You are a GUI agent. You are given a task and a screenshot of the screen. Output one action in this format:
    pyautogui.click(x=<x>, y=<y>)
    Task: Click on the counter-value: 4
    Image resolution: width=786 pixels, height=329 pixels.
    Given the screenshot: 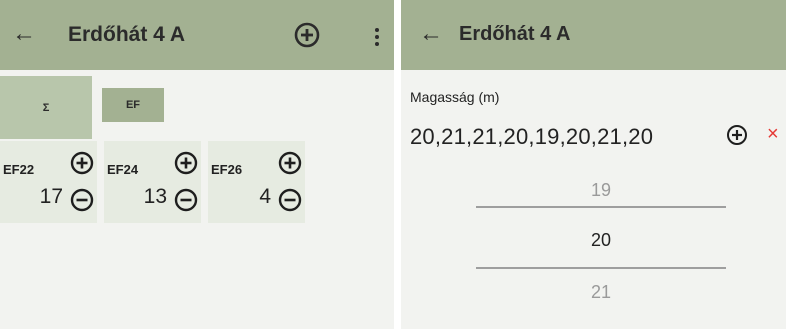 What is the action you would take?
    pyautogui.click(x=265, y=196)
    